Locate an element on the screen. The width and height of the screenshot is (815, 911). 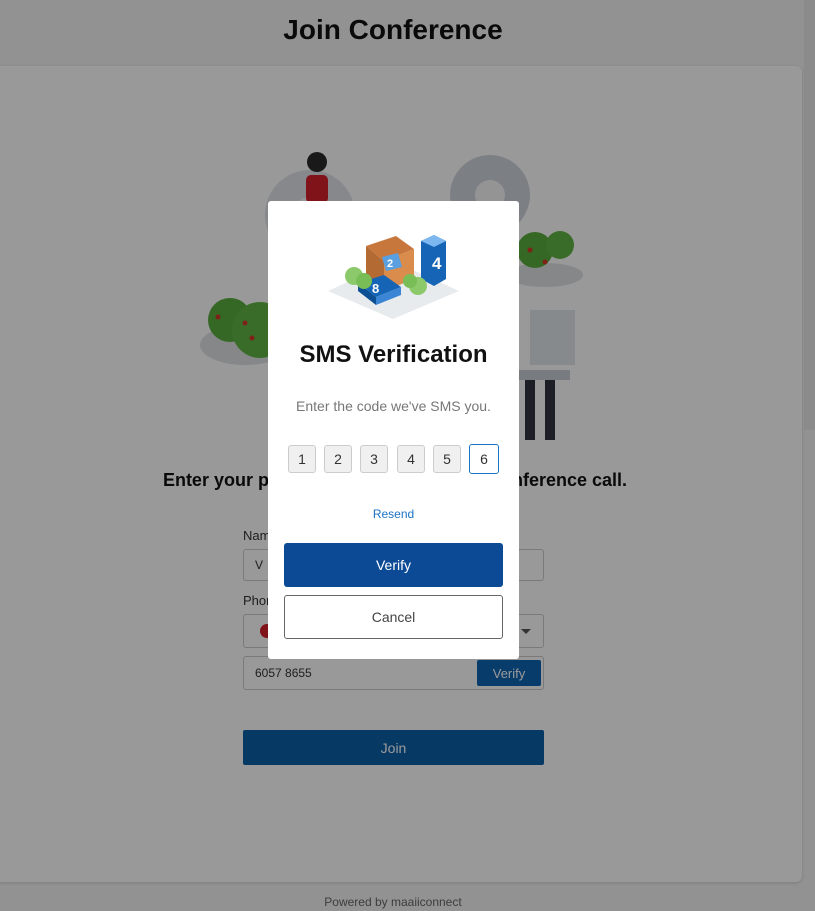
cube-number-8: 8 is located at coordinates (375, 288).